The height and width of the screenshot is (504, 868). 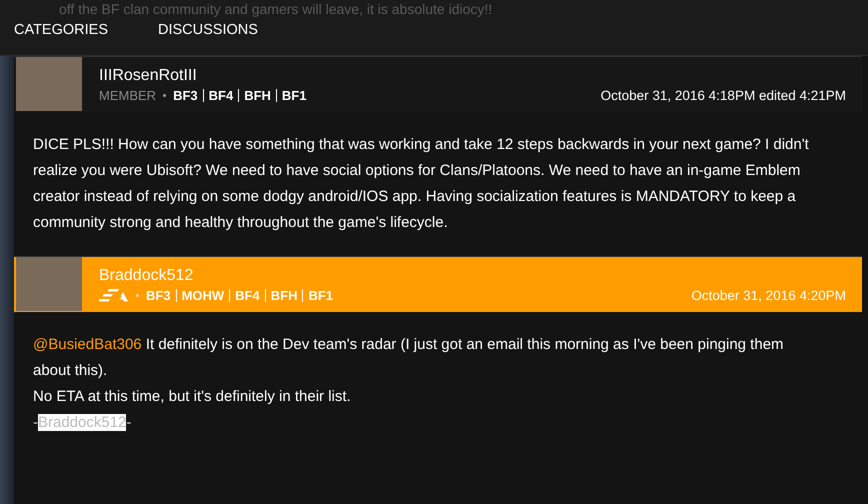 I want to click on post-date: October 31, 2016 4:18PM edited 4:21PM, so click(x=723, y=95).